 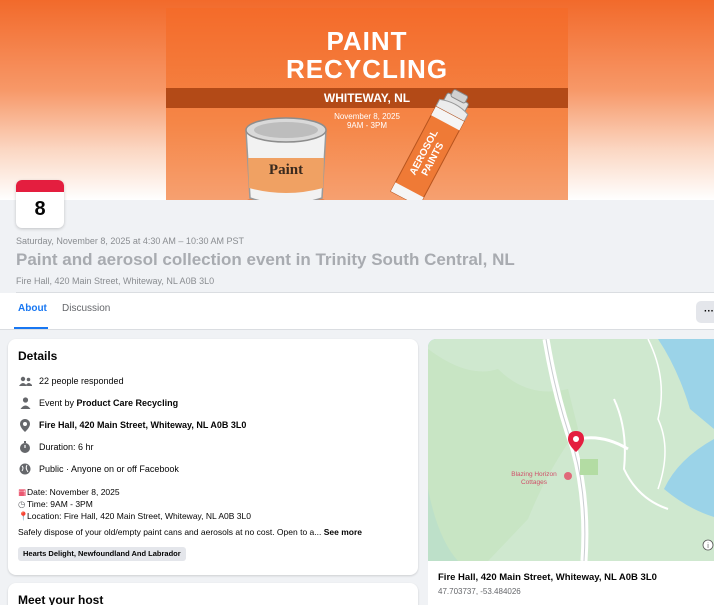 I want to click on duration-text: Duration: 6 hr, so click(x=66, y=447).